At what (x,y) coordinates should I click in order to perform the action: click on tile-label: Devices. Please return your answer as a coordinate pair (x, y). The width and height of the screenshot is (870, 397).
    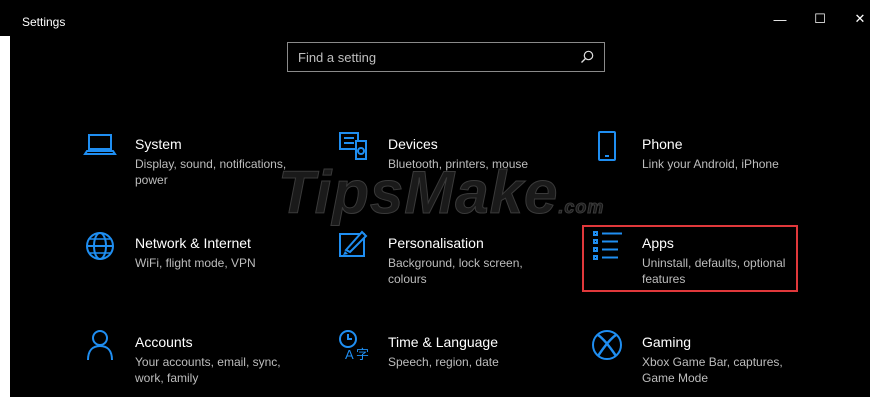
    Looking at the image, I should click on (413, 144).